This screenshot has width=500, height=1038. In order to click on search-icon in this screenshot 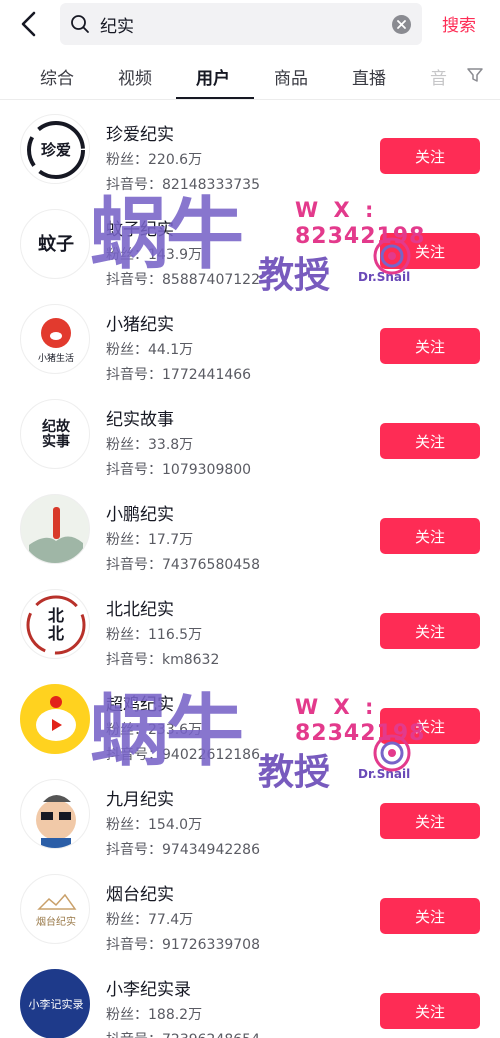, I will do `click(80, 24)`.